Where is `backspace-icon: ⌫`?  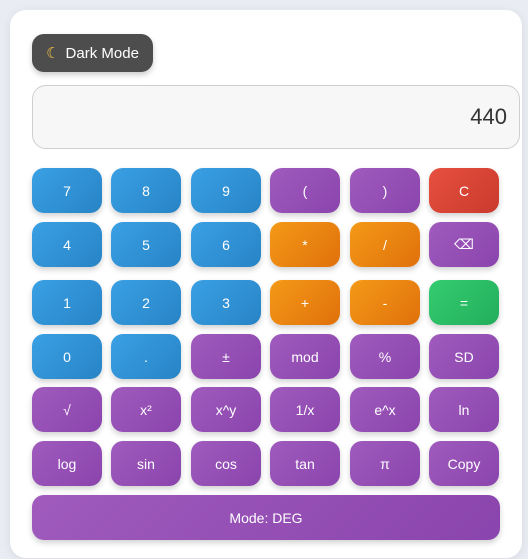 backspace-icon: ⌫ is located at coordinates (464, 244).